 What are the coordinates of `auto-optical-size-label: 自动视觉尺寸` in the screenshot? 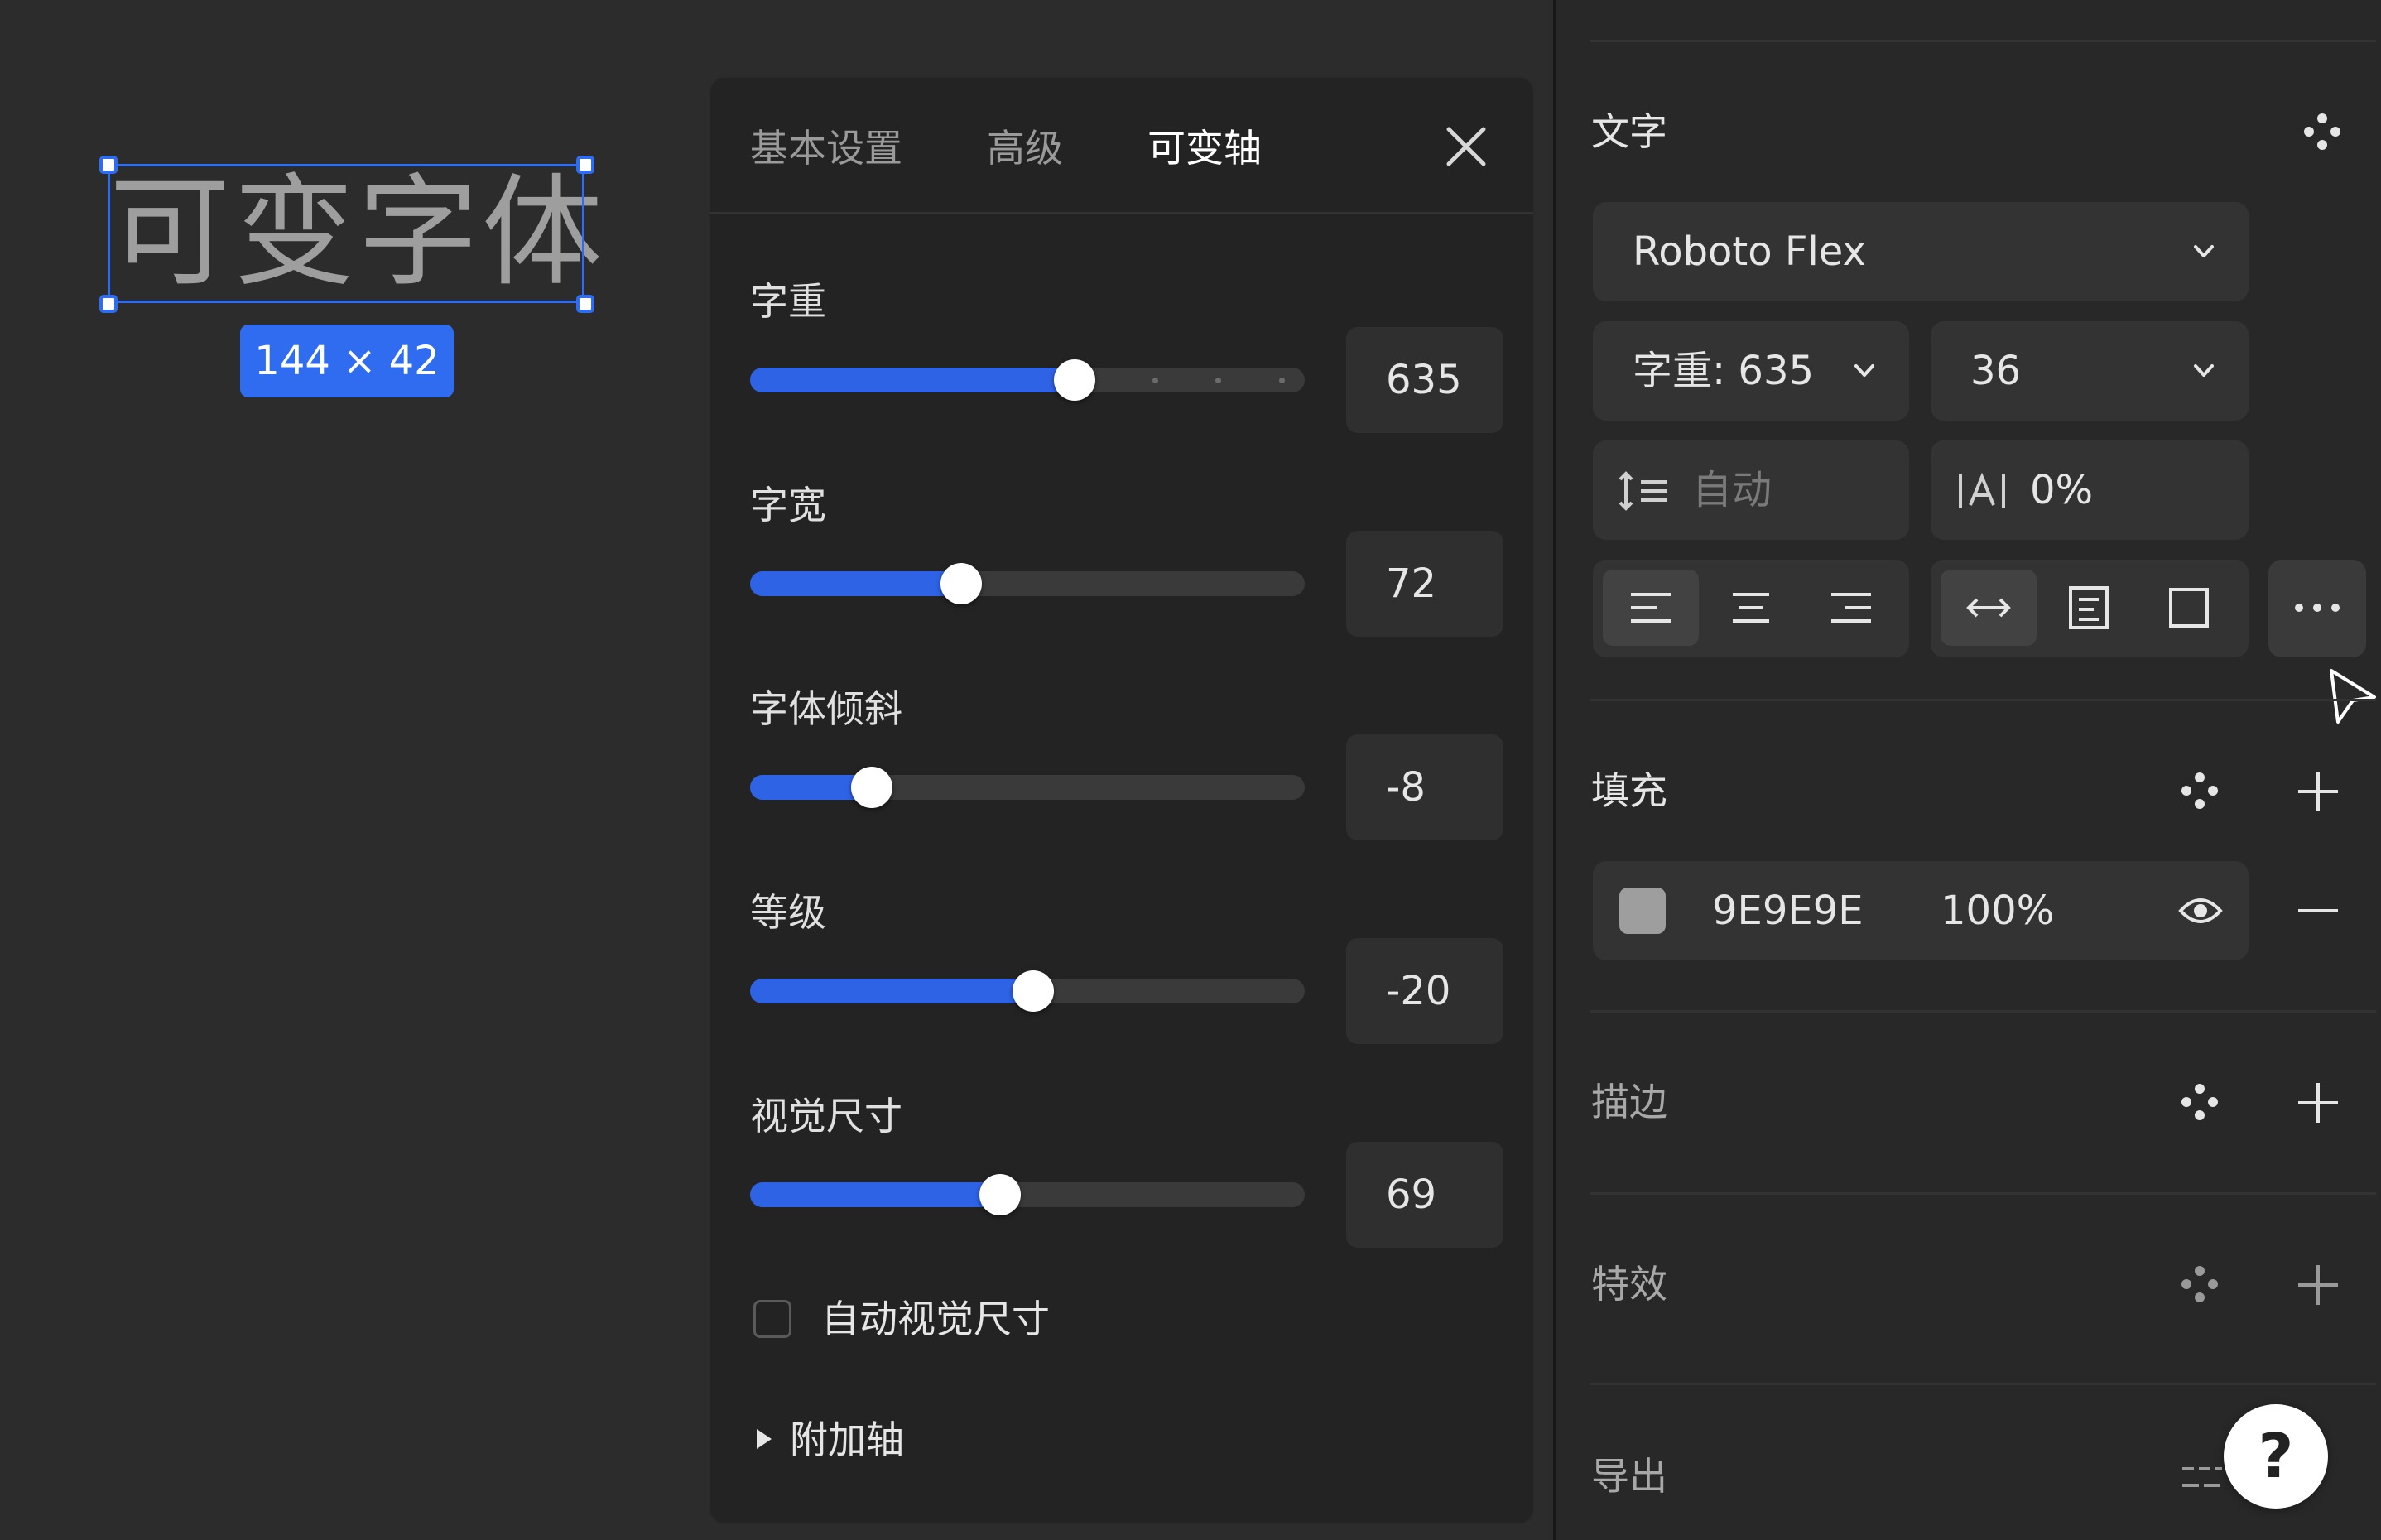 It's located at (935, 1319).